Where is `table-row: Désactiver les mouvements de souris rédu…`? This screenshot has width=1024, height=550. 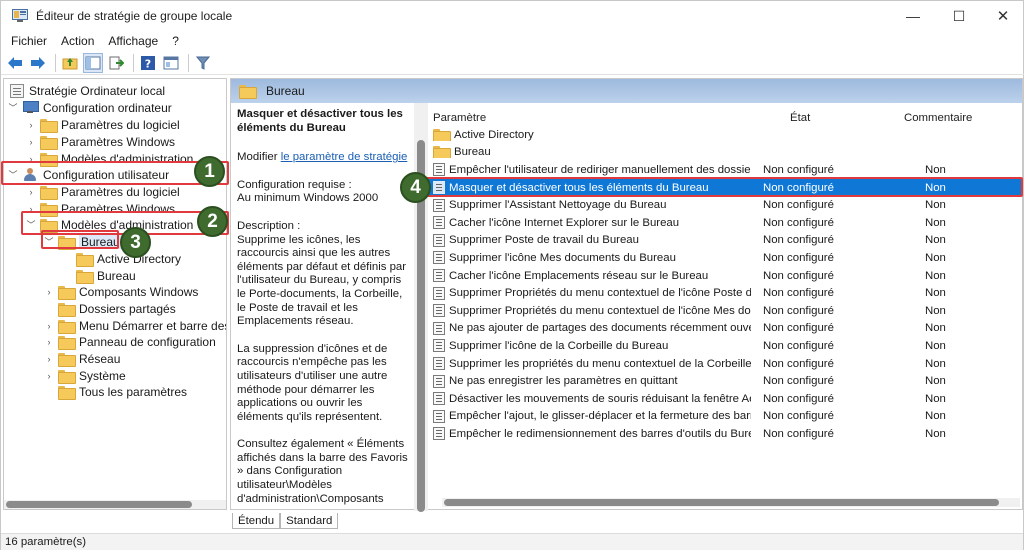
table-row: Désactiver les mouvements de souris rédu… is located at coordinates (725, 399).